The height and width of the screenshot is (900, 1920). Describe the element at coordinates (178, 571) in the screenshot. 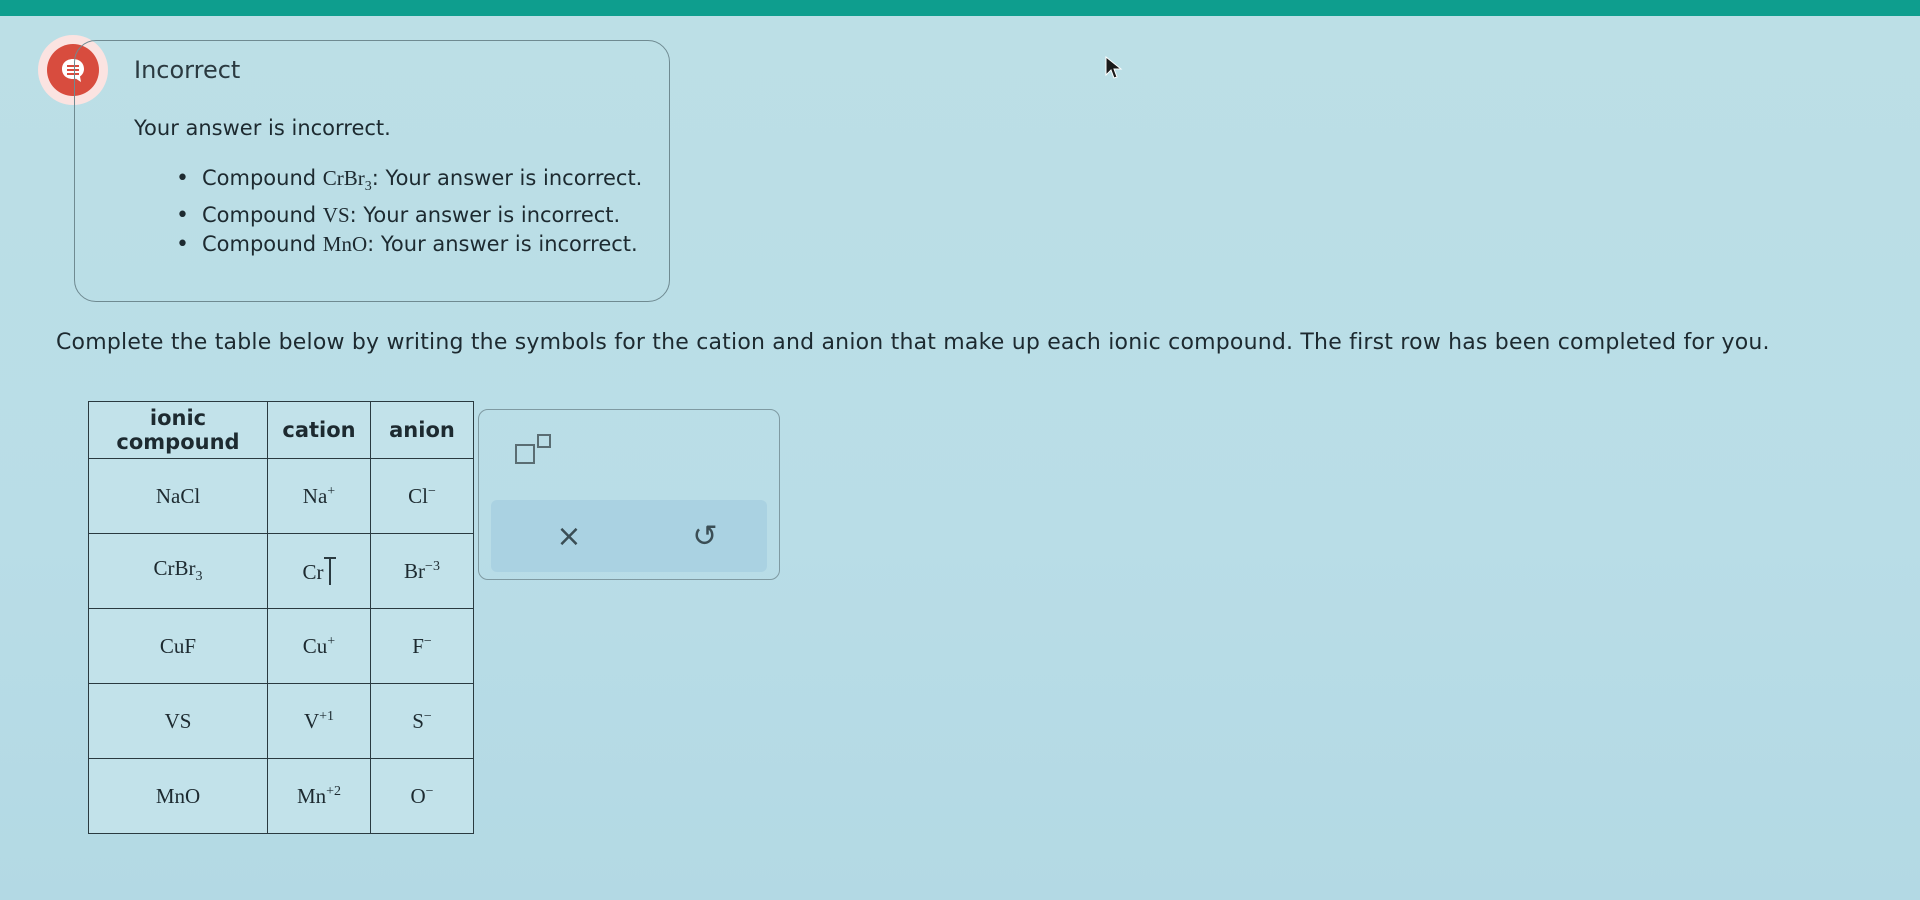

I see `compound-cell: CrBr3` at that location.